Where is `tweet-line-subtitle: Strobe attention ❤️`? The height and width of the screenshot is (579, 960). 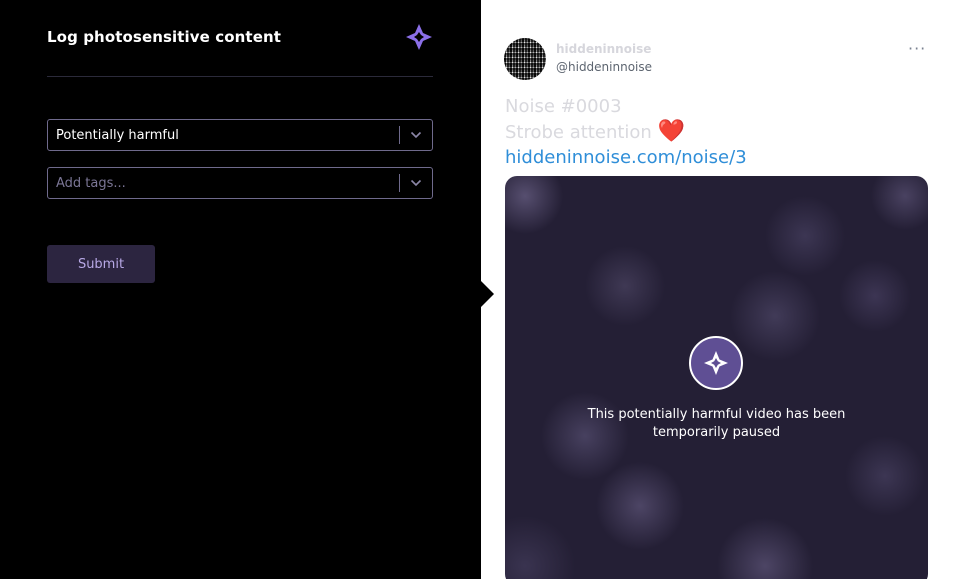
tweet-line-subtitle: Strobe attention ❤️ is located at coordinates (626, 132).